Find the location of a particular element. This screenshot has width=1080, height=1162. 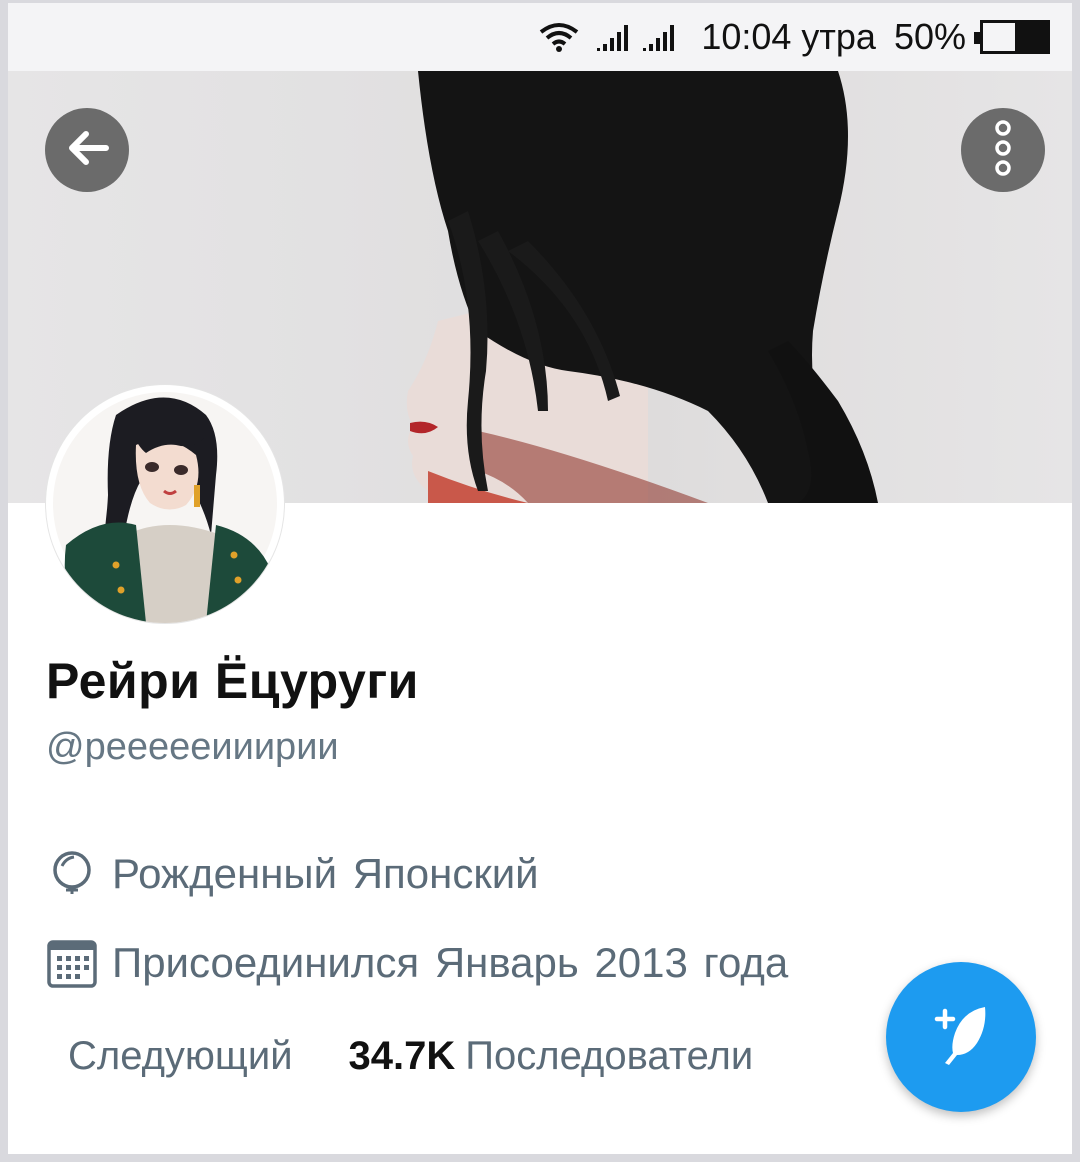

followers-count: 34.7K is located at coordinates (402, 1056).